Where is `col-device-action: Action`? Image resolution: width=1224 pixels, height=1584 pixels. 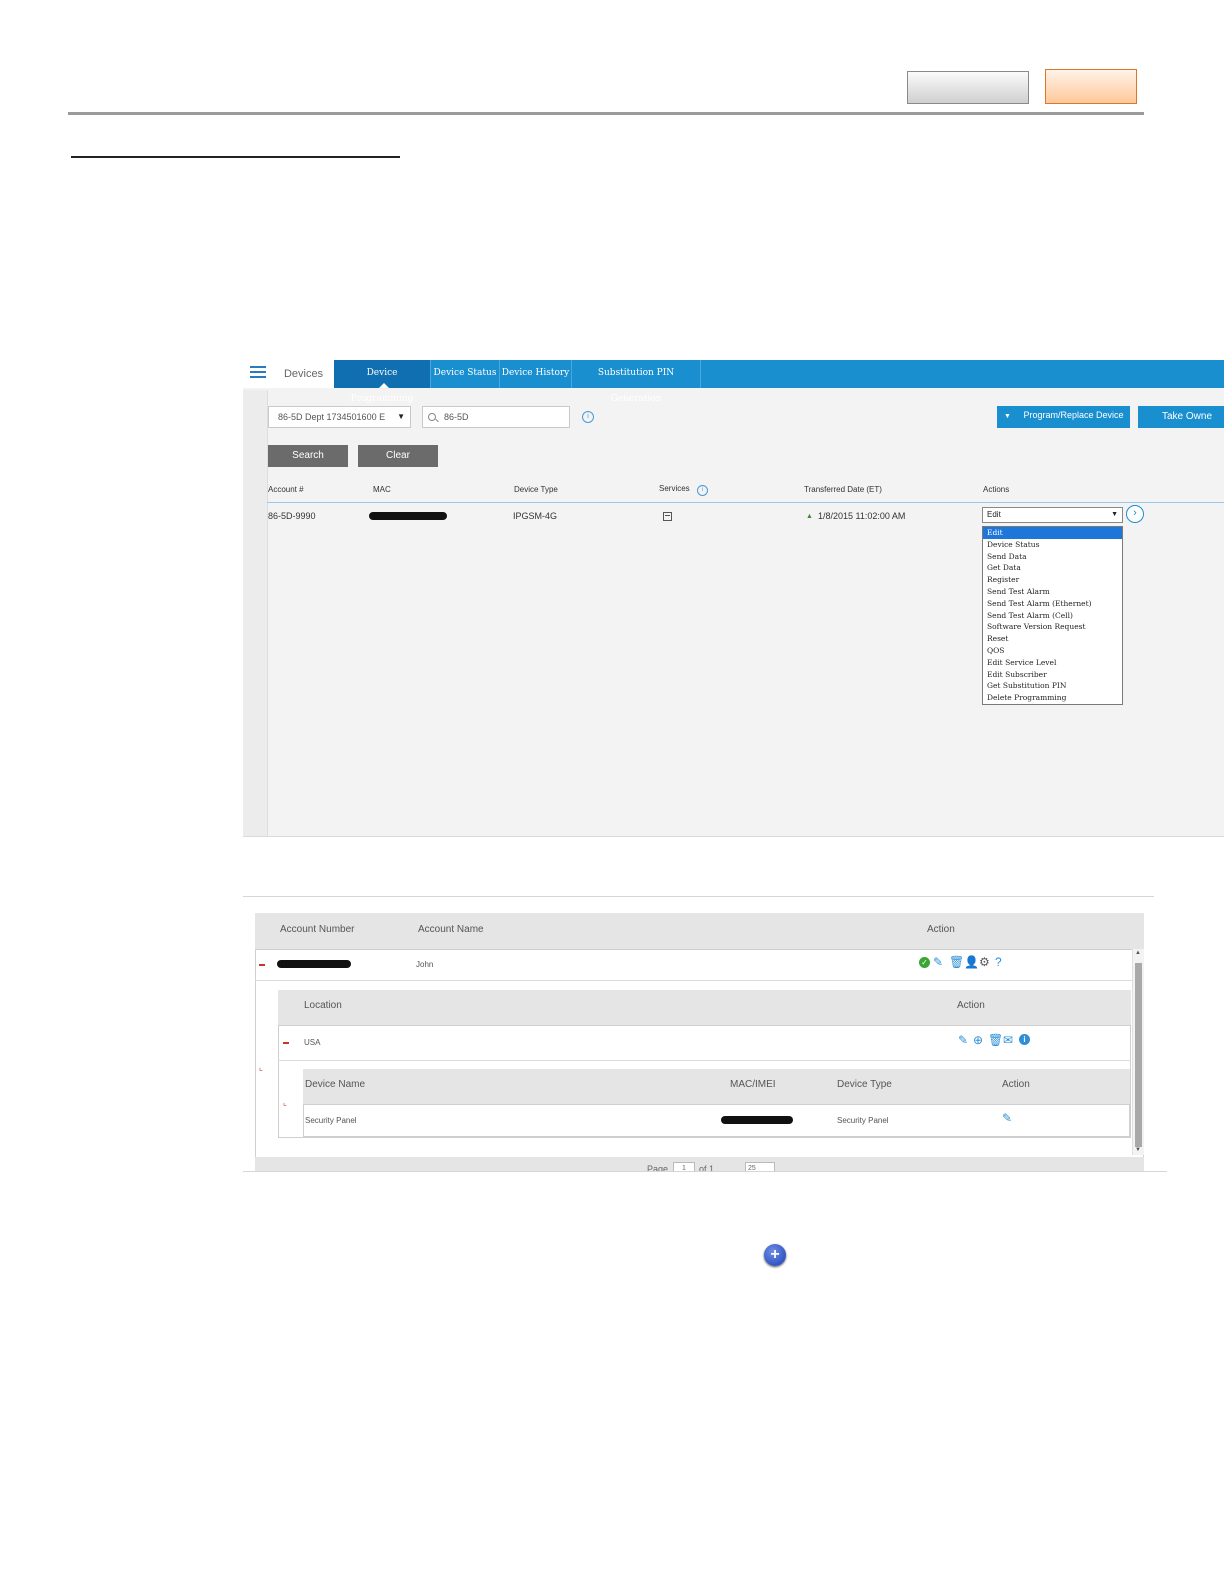
col-device-action: Action is located at coordinates (1016, 1084).